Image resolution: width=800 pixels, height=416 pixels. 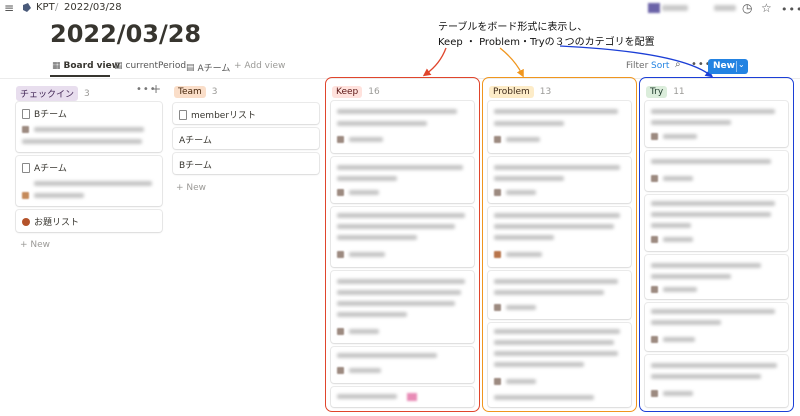 What do you see at coordinates (678, 64) in the screenshot?
I see `search-icon: ⌕` at bounding box center [678, 64].